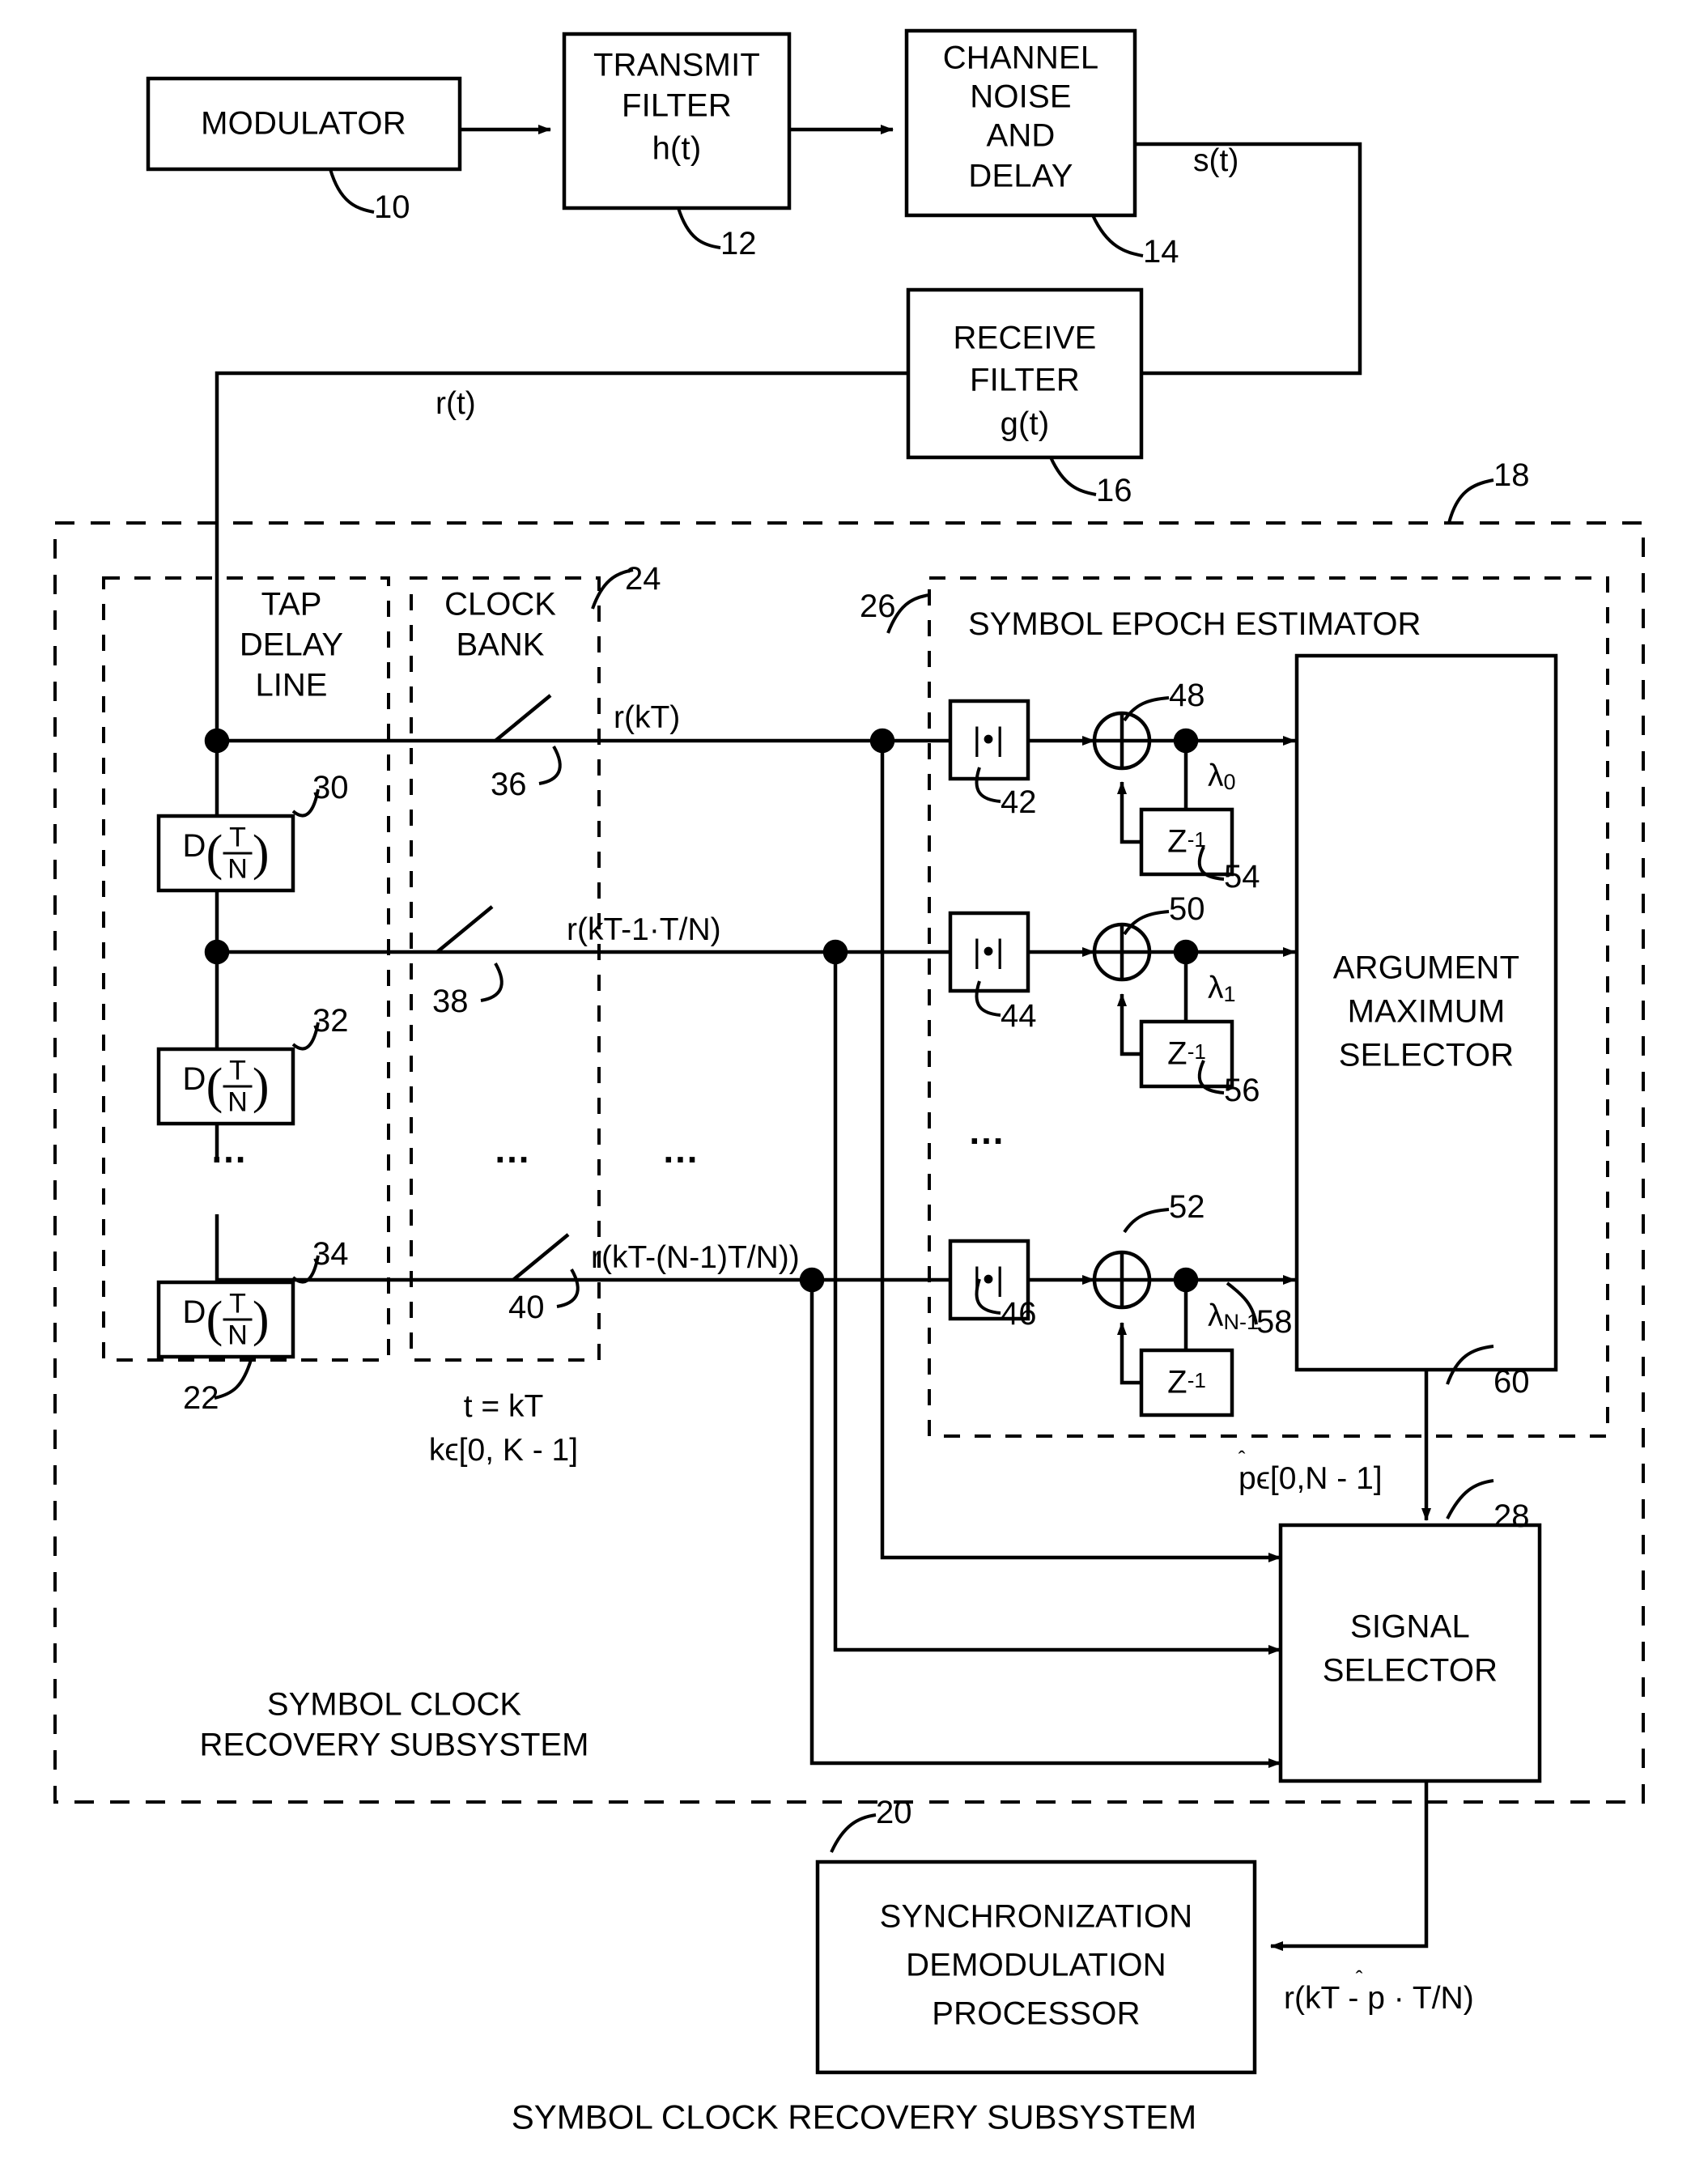 This screenshot has height=2159, width=1708. I want to click on signal-r-t: r(t), so click(455, 403).